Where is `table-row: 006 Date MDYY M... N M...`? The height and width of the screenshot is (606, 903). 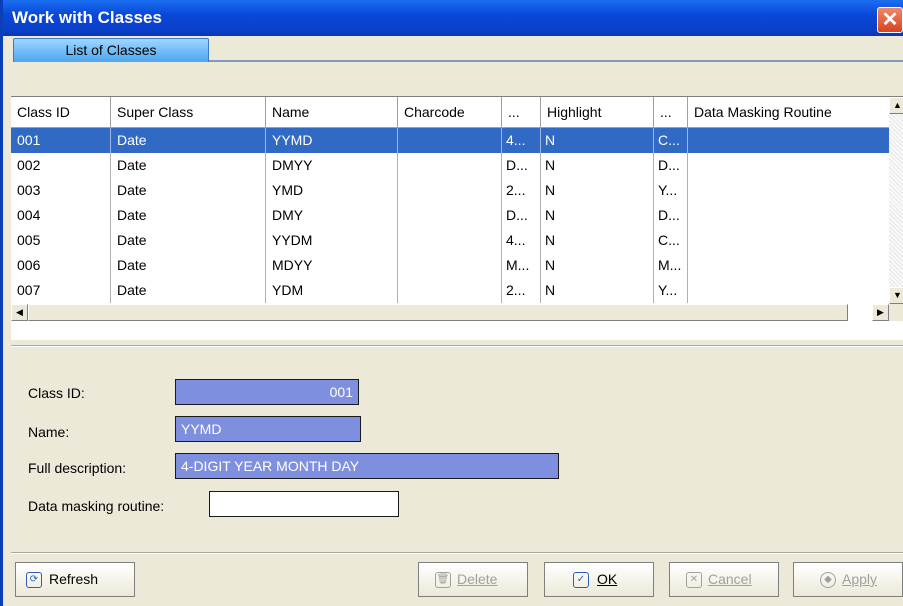
table-row: 006 Date MDYY M... N M... is located at coordinates (450, 265).